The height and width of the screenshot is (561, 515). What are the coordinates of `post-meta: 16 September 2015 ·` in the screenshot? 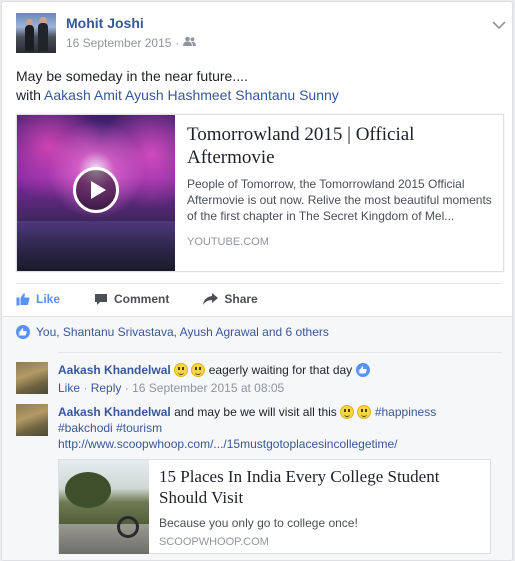 It's located at (131, 43).